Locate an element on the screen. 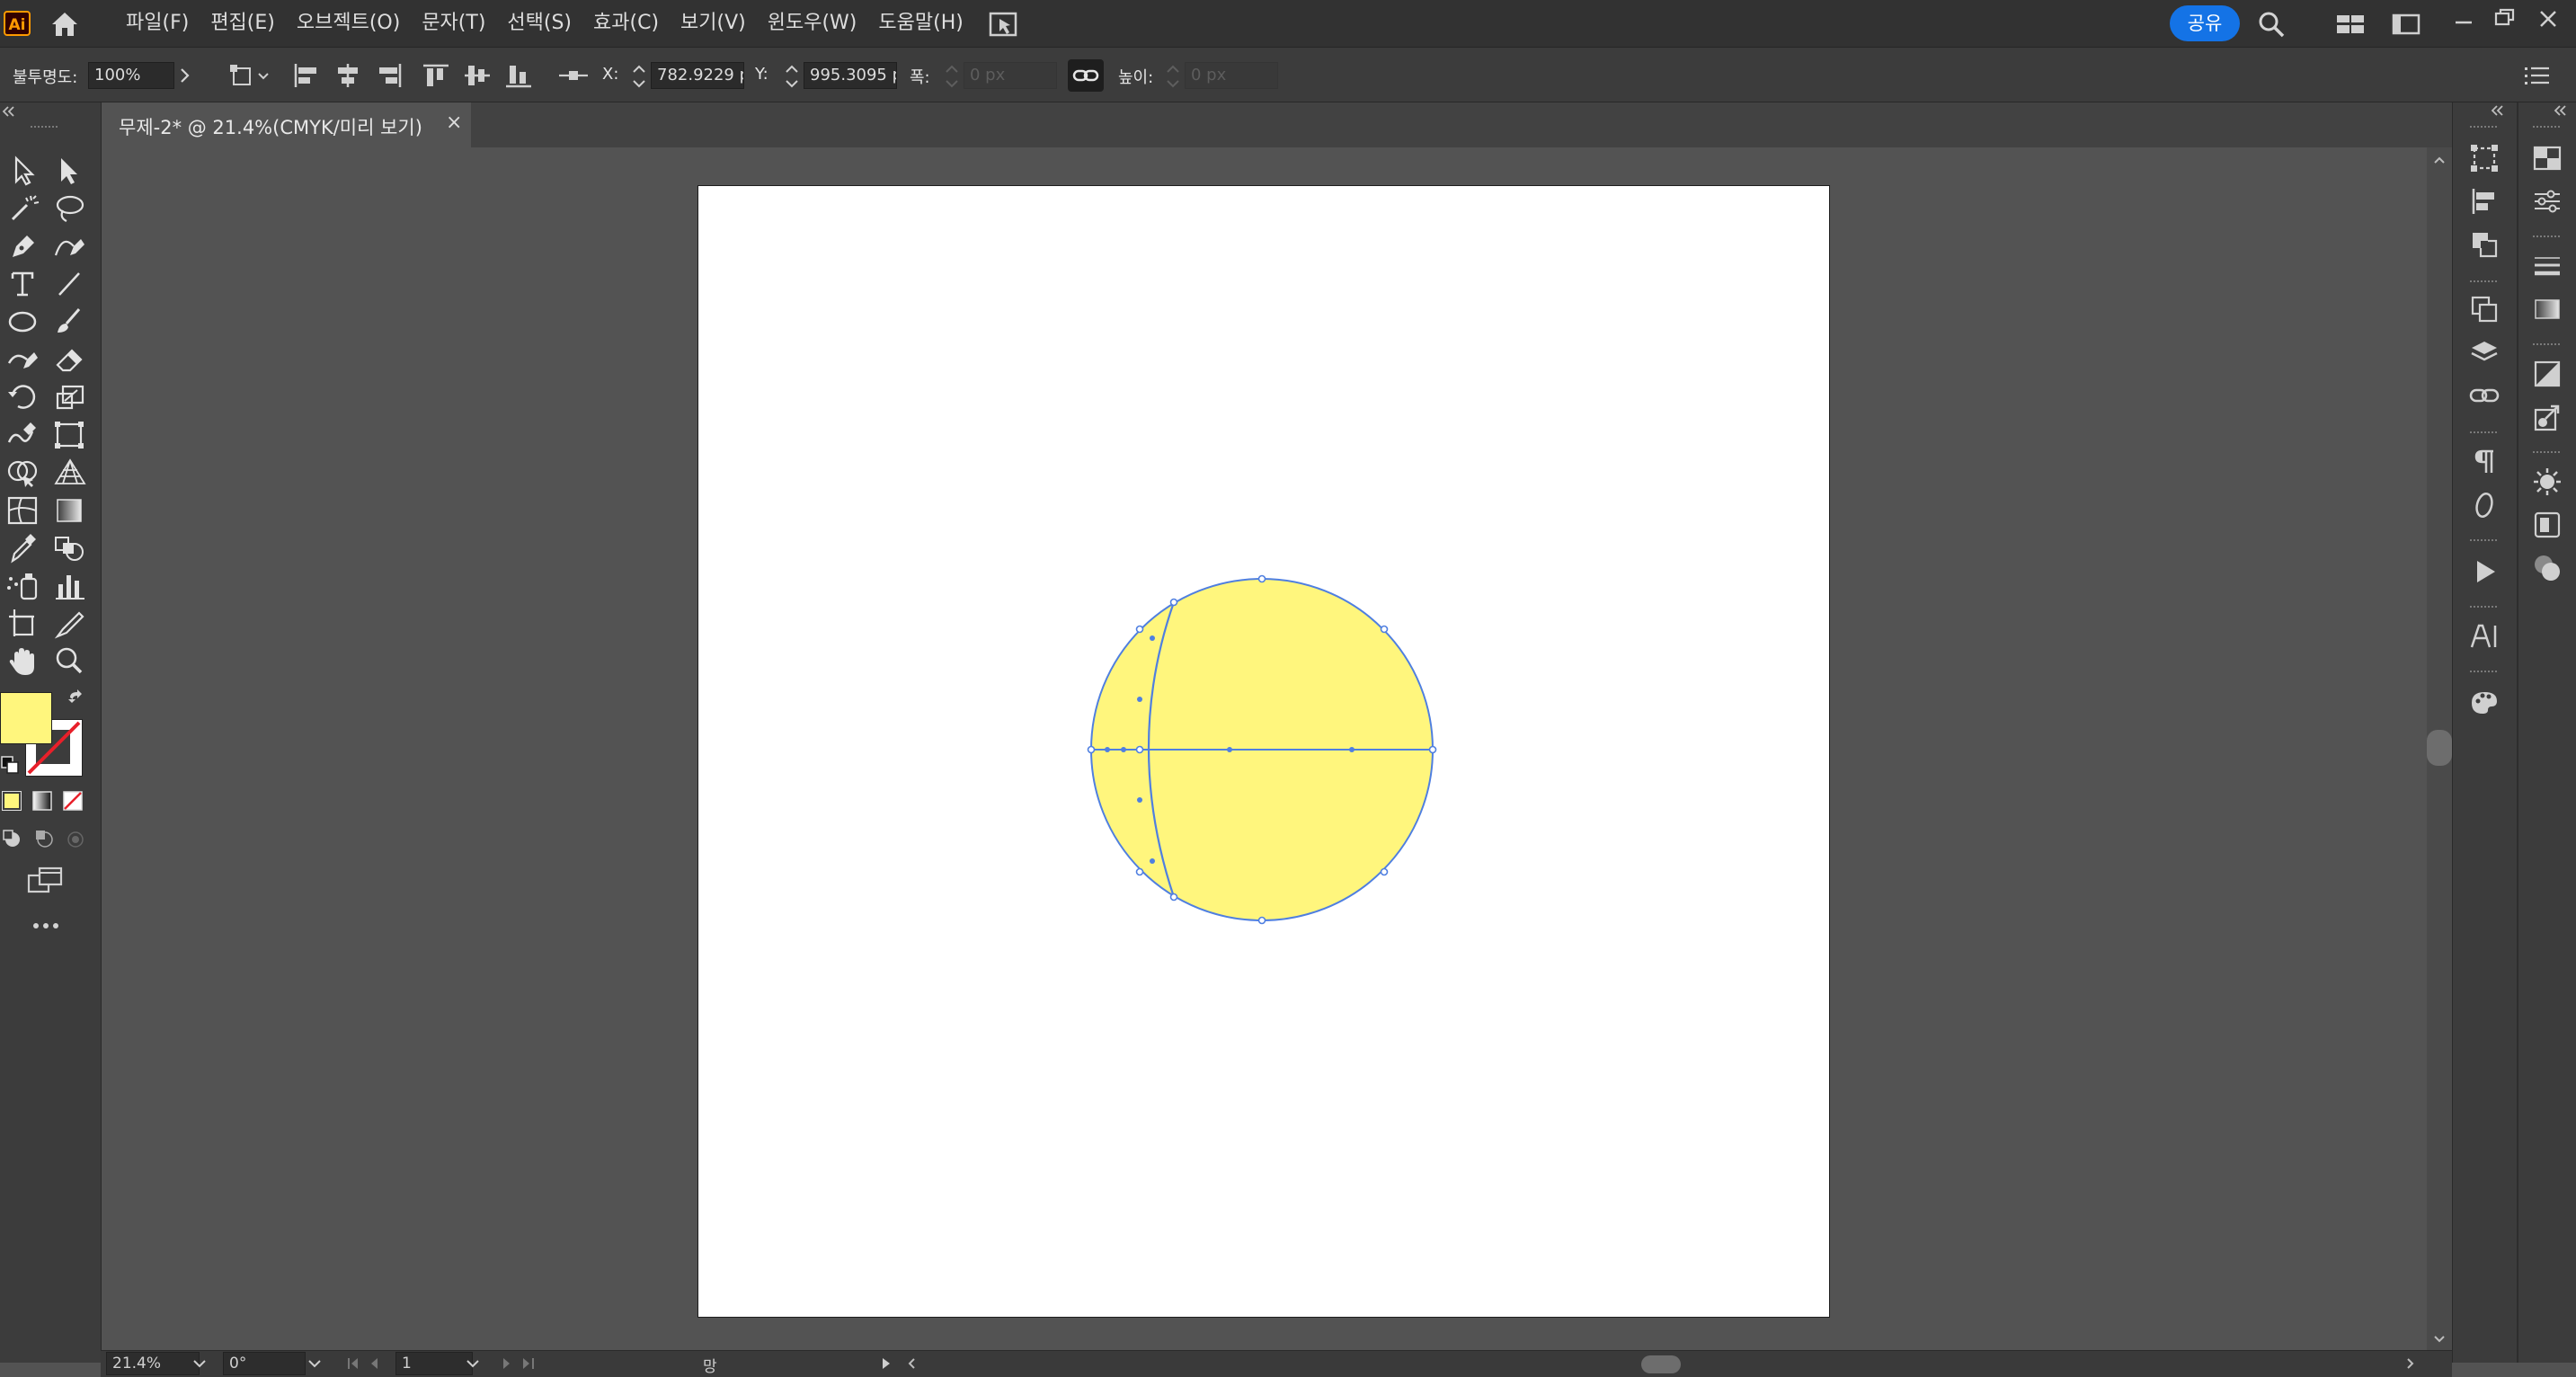 The height and width of the screenshot is (1377, 2576). free-transform-tool-icon is located at coordinates (70, 435).